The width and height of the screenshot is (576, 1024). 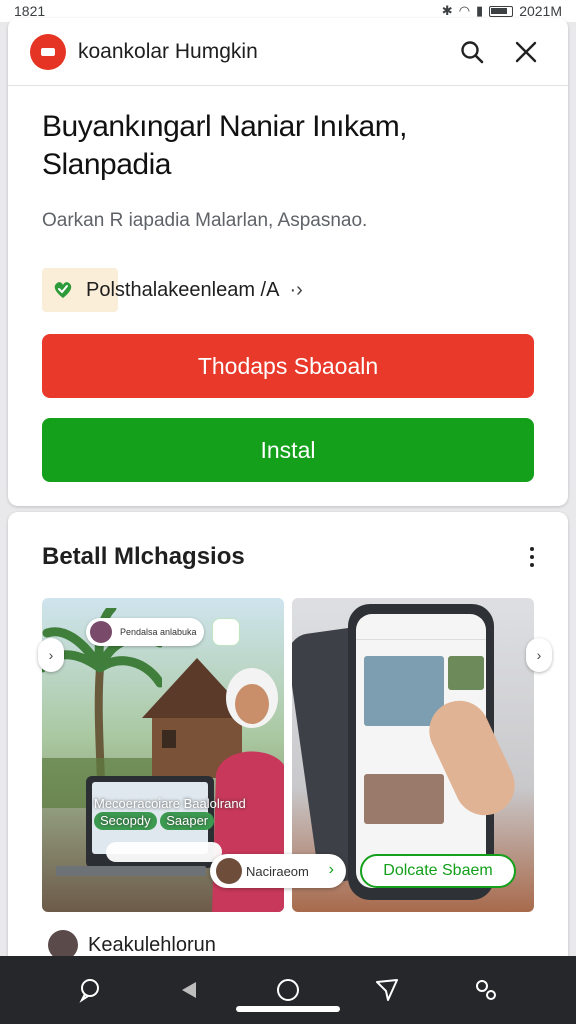 I want to click on chat-icon, so click(x=226, y=632).